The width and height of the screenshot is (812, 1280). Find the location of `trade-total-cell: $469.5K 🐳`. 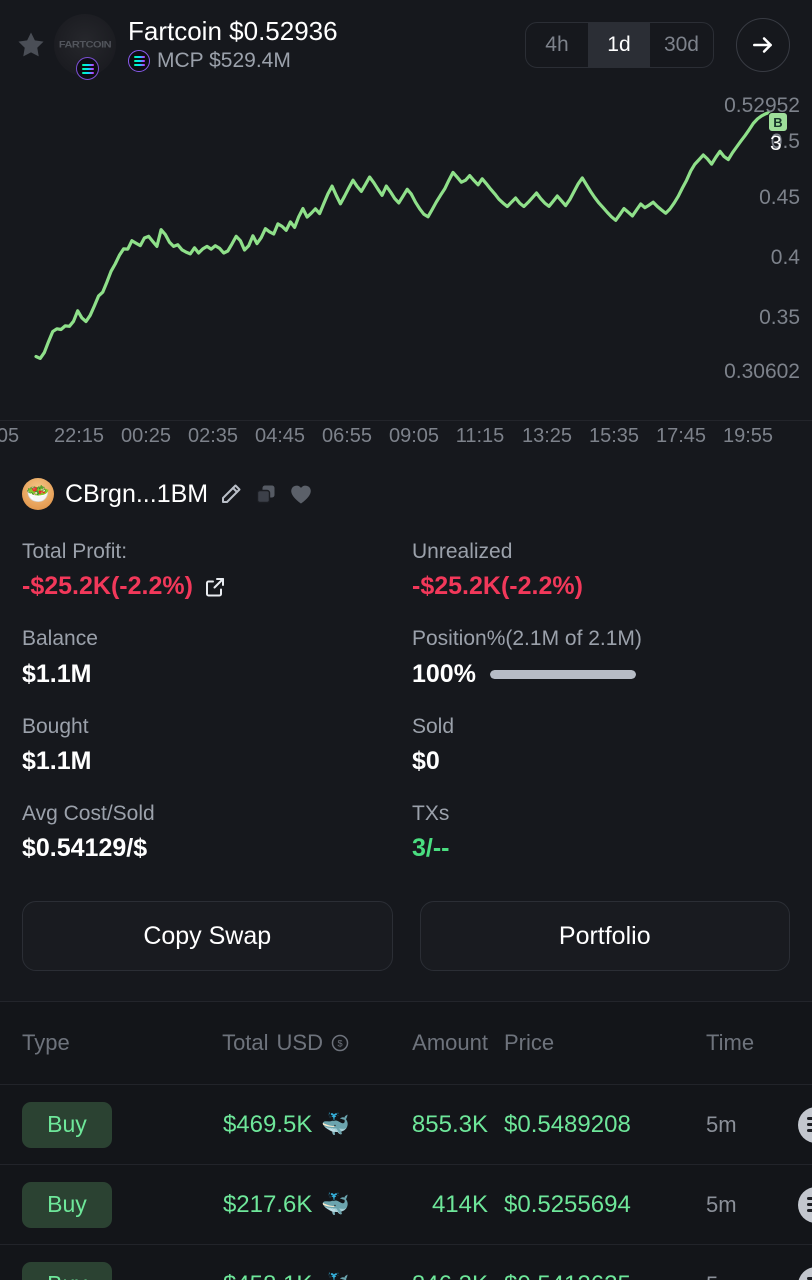

trade-total-cell: $469.5K 🐳 is located at coordinates (250, 1125).